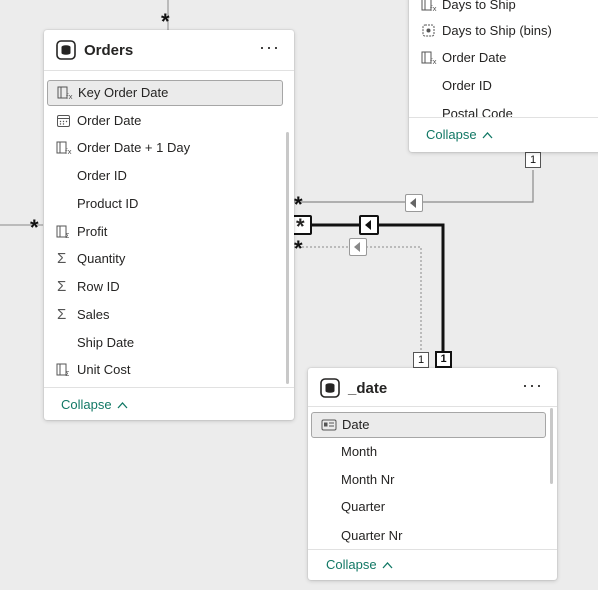  Describe the element at coordinates (163, 259) in the screenshot. I see `field-row: Σ Quantity` at that location.